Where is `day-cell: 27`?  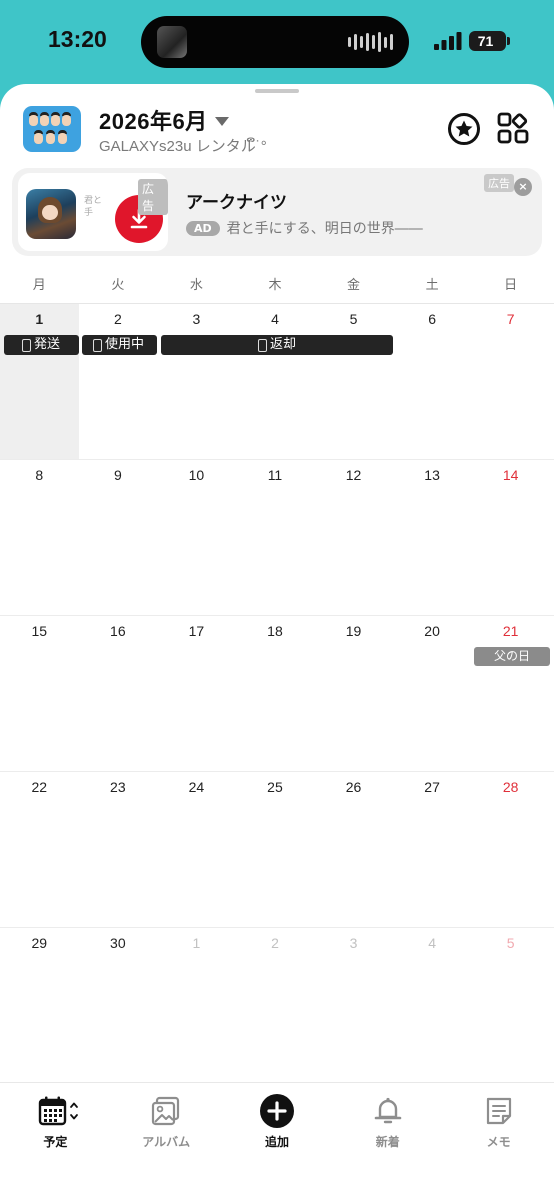
day-cell: 27 is located at coordinates (432, 849).